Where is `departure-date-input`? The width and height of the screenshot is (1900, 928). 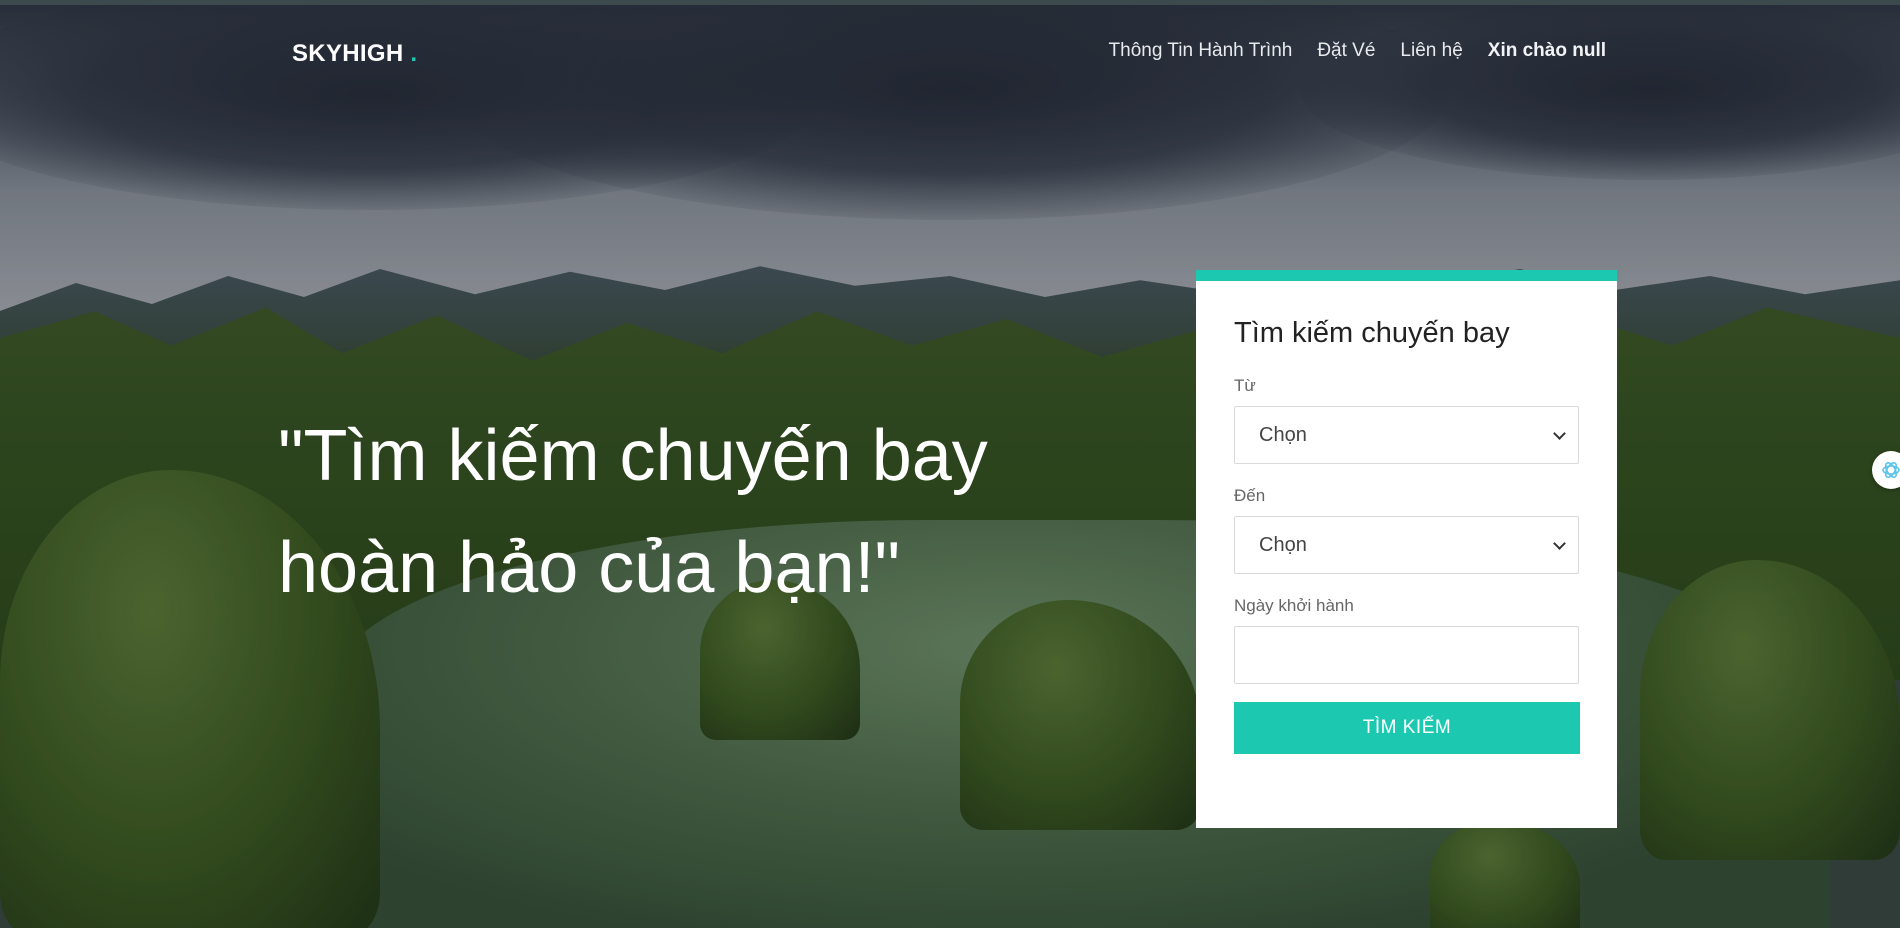 departure-date-input is located at coordinates (1406, 655).